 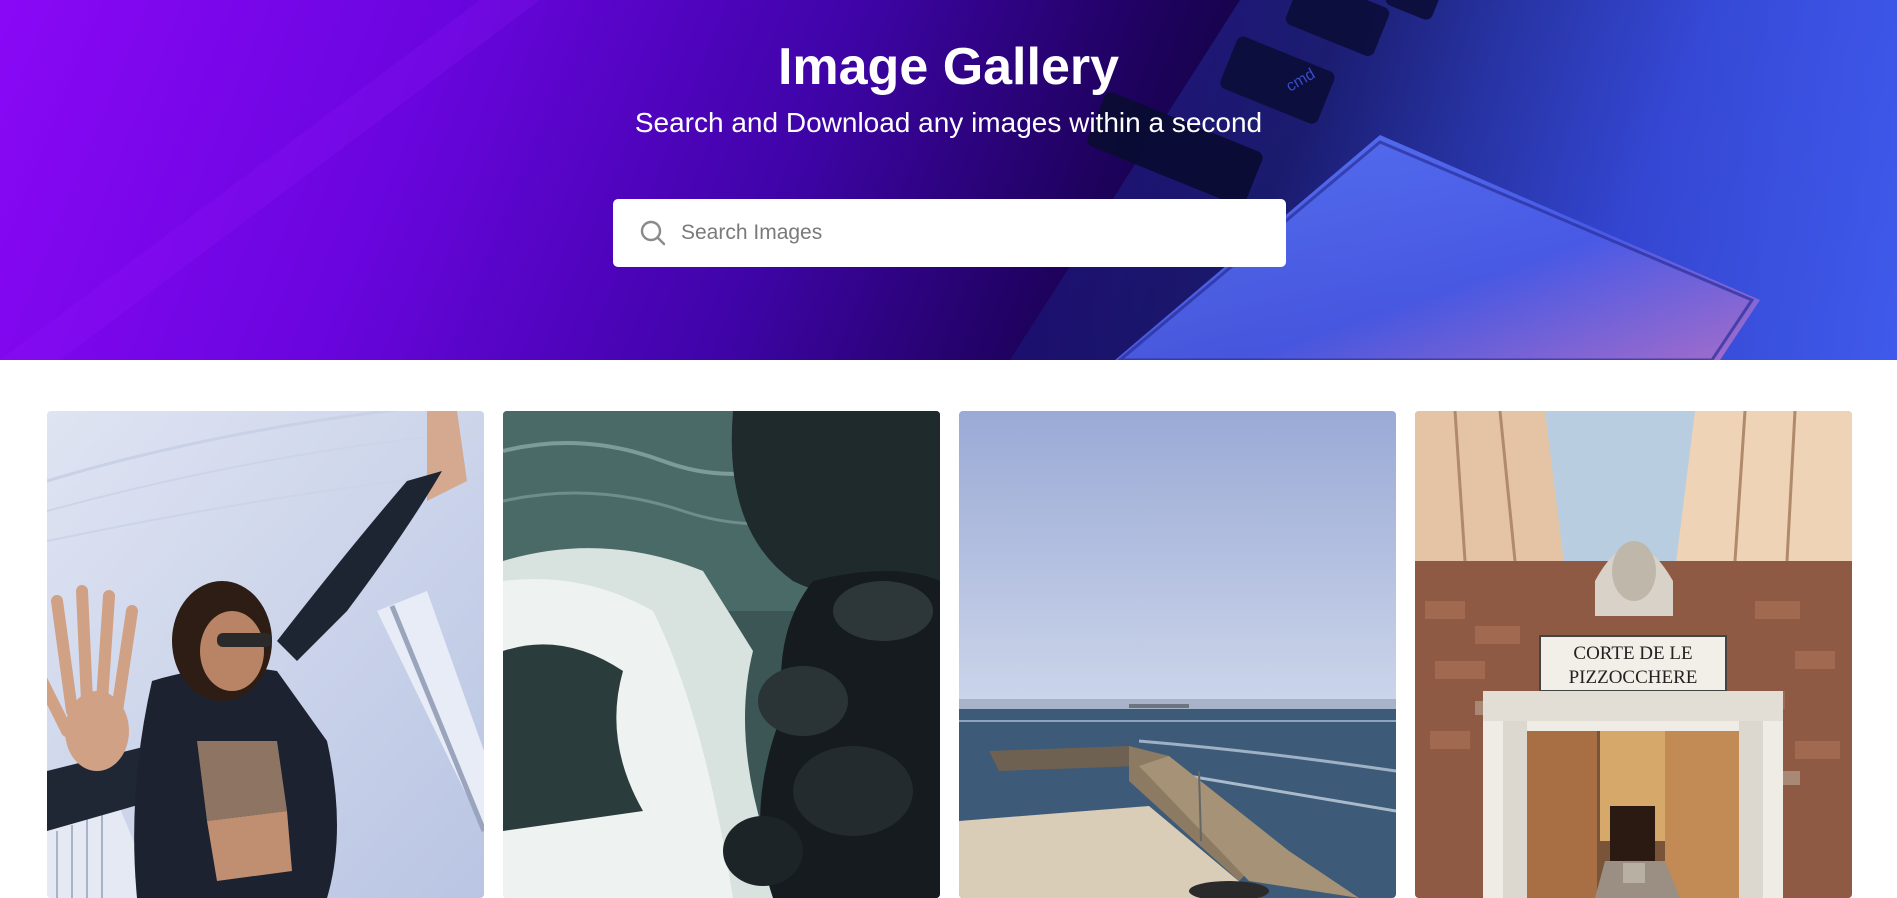 I want to click on search-icon, so click(x=653, y=233).